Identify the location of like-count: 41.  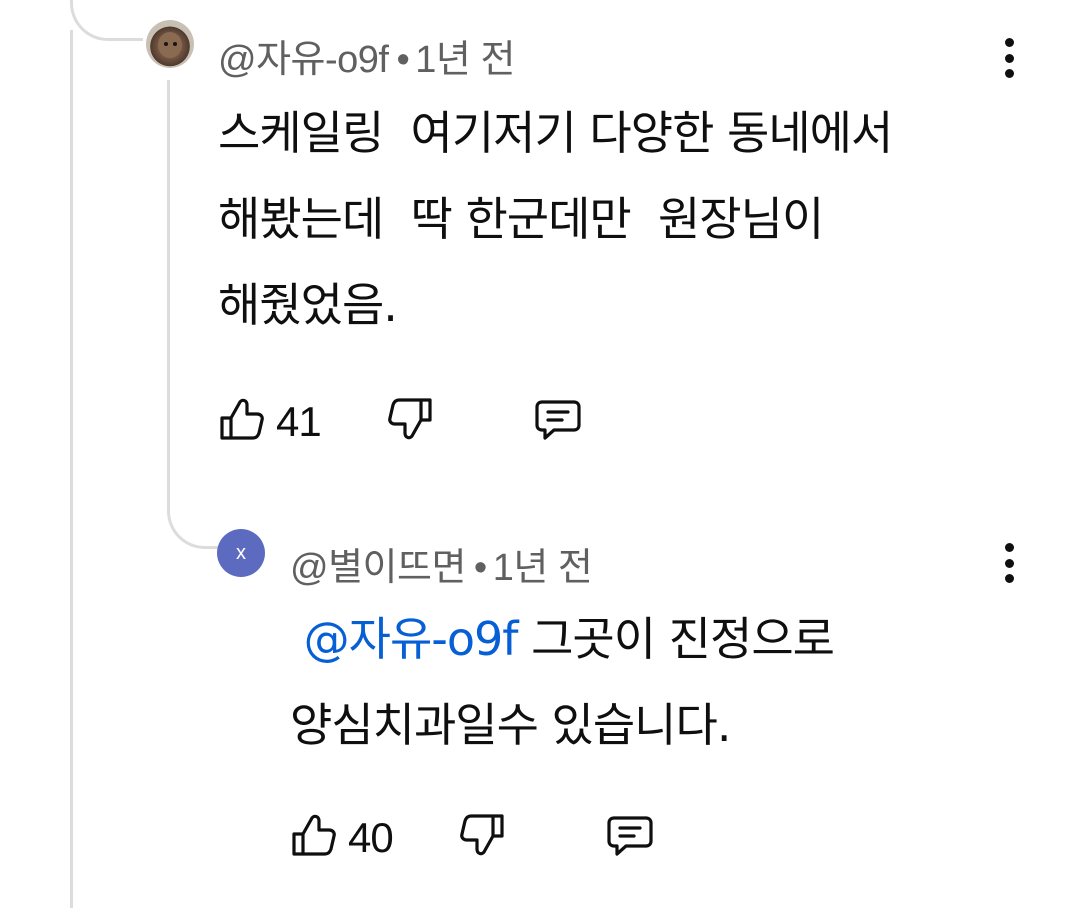
(299, 421).